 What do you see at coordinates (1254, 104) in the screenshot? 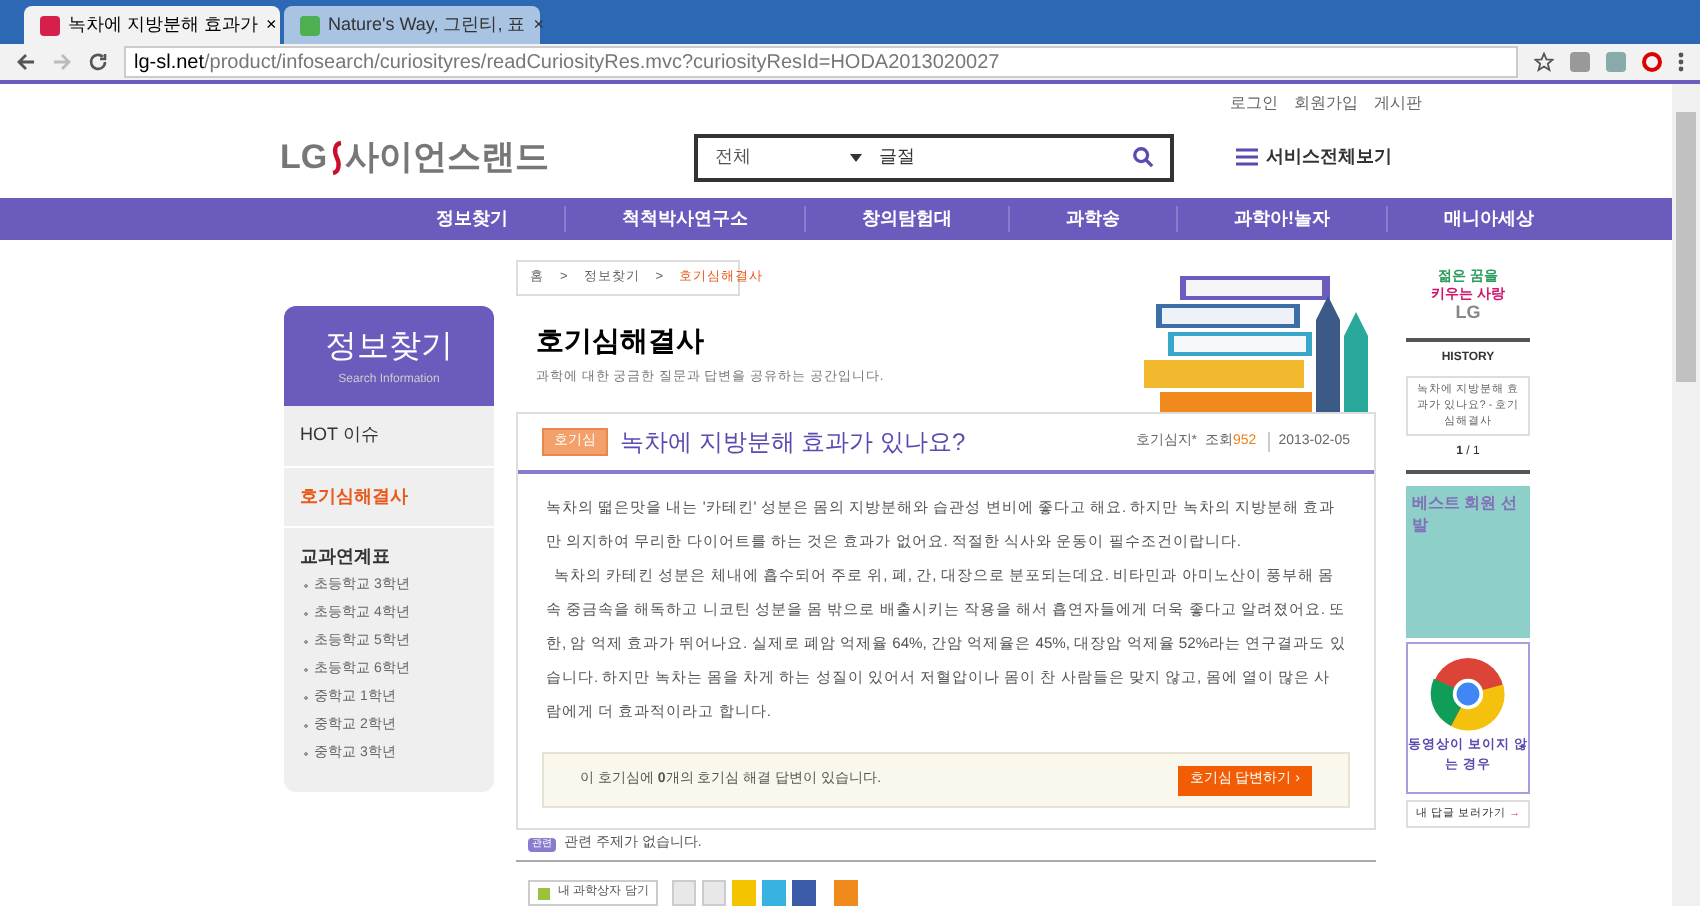
I see `top-link: 로그인` at bounding box center [1254, 104].